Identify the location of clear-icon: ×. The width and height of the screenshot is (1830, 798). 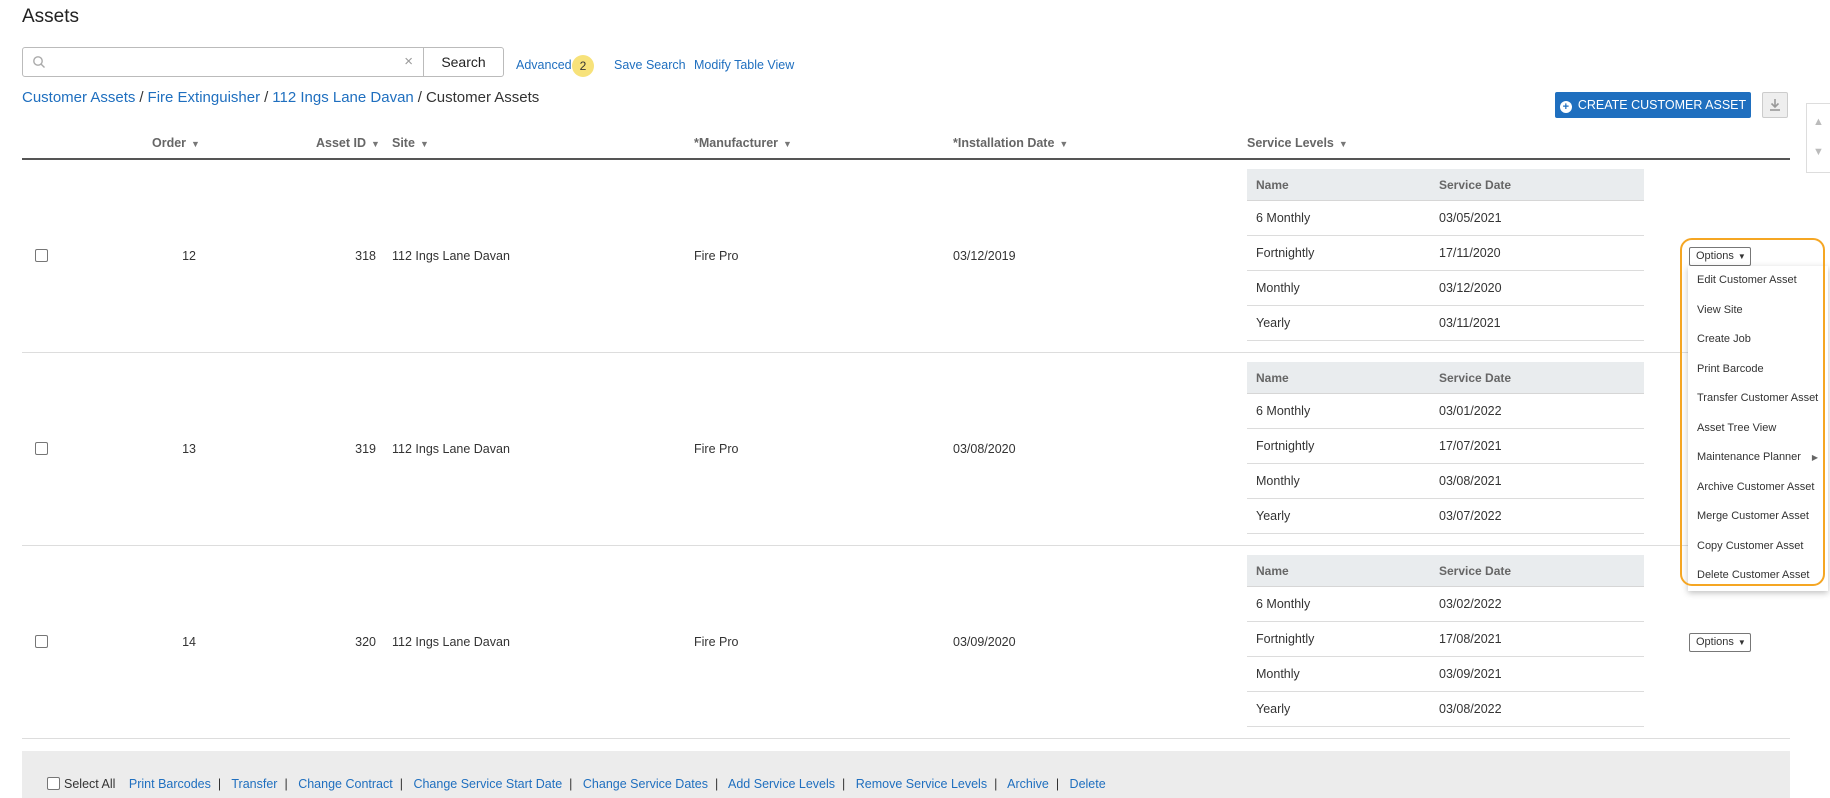
(408, 61).